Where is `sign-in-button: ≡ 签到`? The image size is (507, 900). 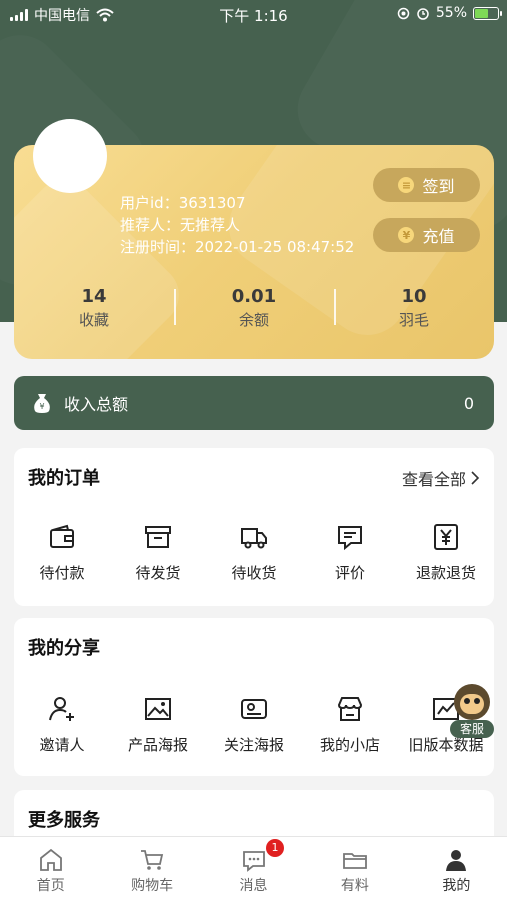
sign-in-button: ≡ 签到 is located at coordinates (426, 185).